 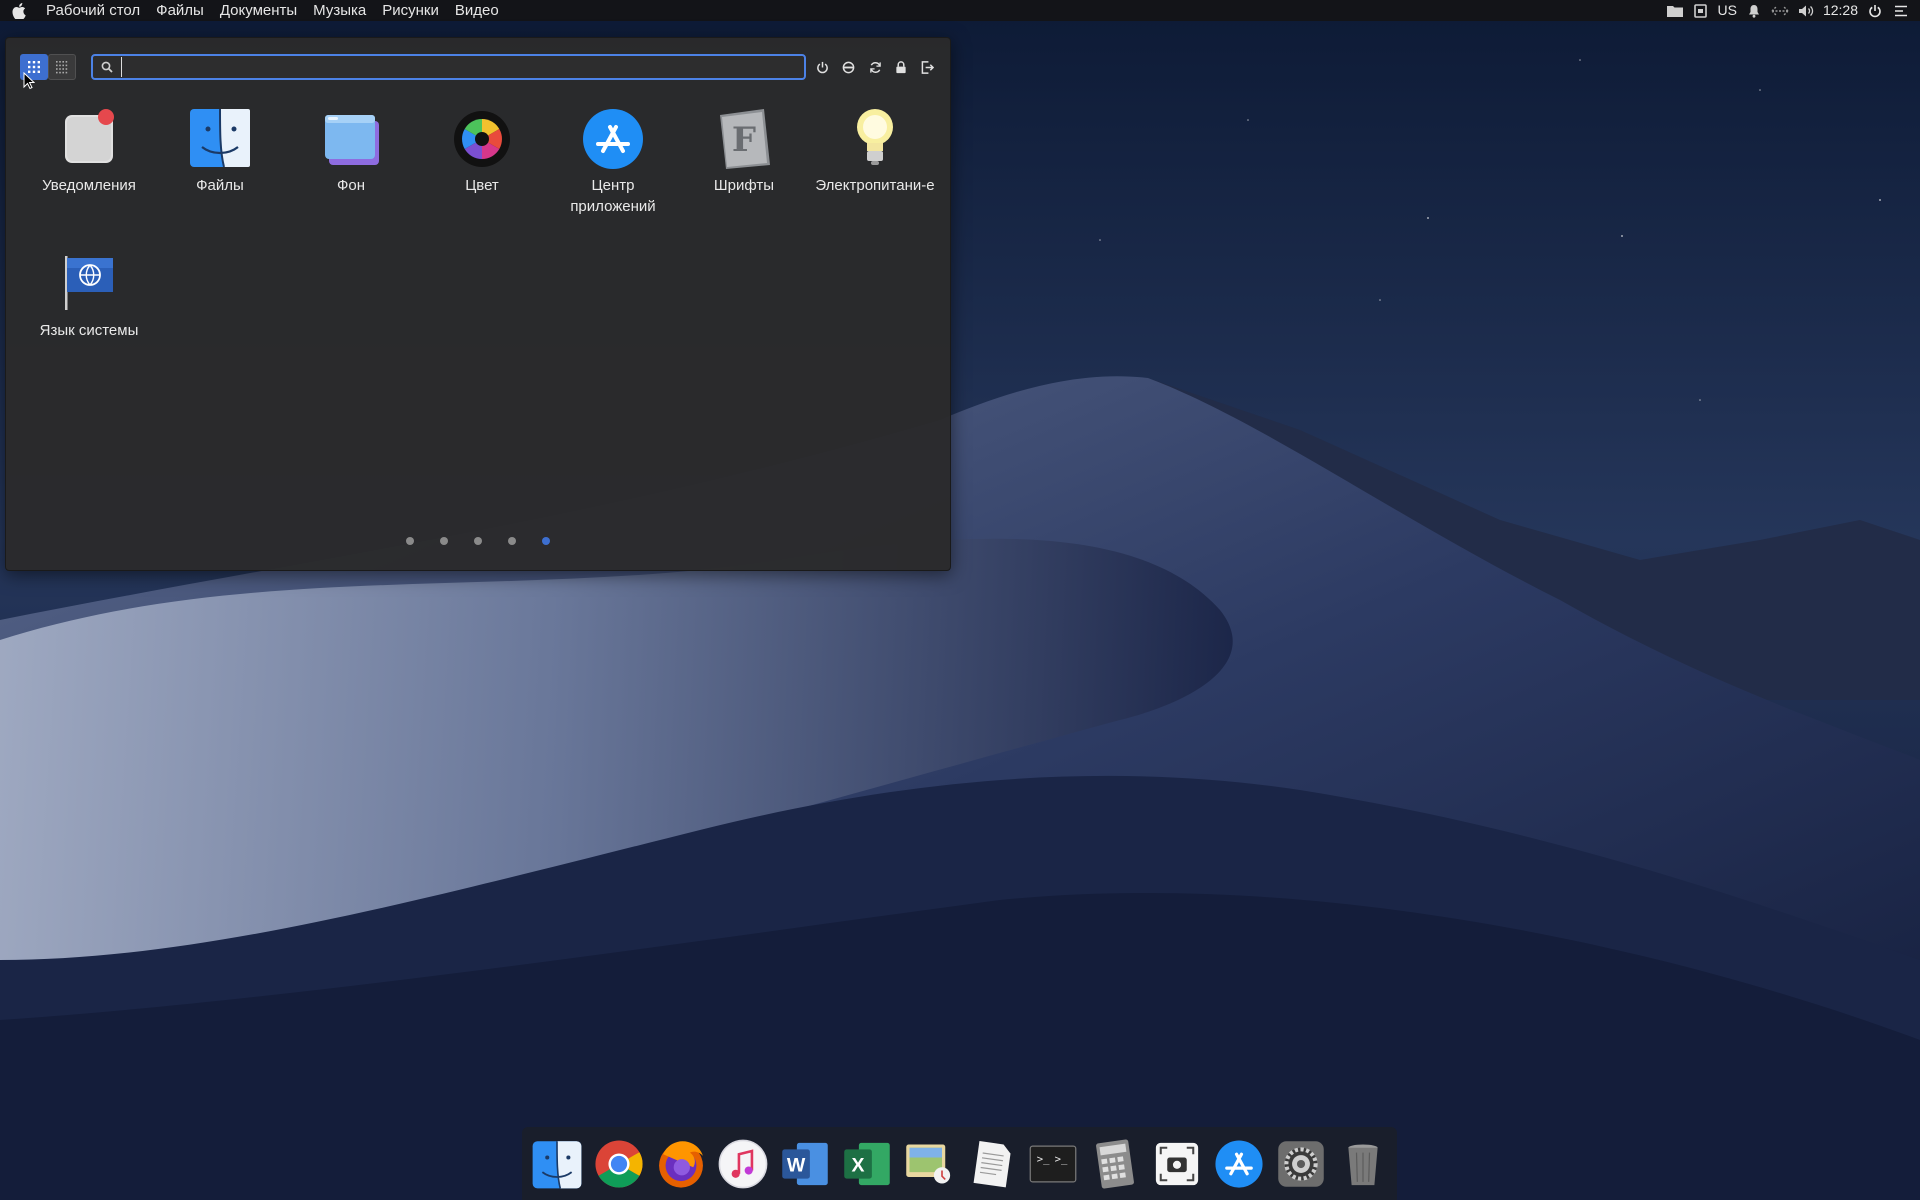 I want to click on menu-lines-icon, so click(x=1901, y=10).